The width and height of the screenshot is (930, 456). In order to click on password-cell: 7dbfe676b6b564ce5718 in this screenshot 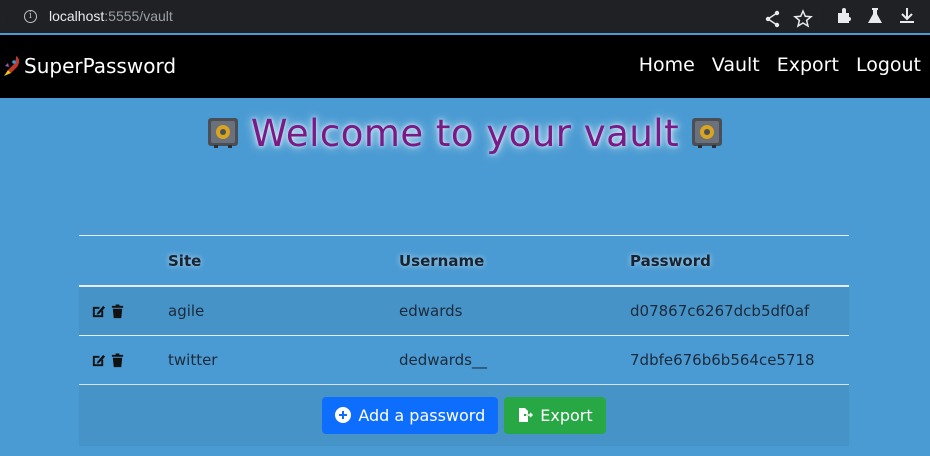, I will do `click(739, 360)`.